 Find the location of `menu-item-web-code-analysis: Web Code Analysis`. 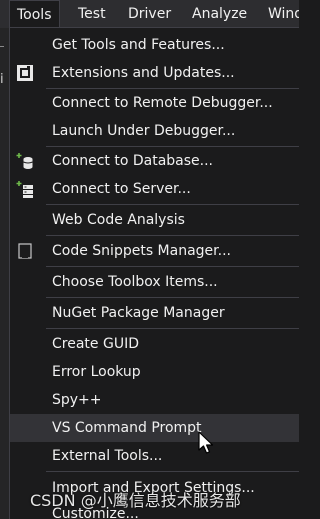

menu-item-web-code-analysis: Web Code Analysis is located at coordinates (154, 220).